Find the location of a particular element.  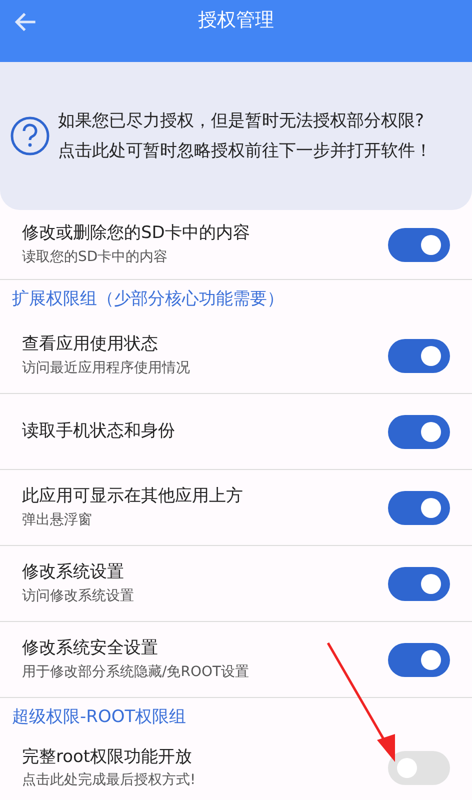

help-icon is located at coordinates (30, 136).